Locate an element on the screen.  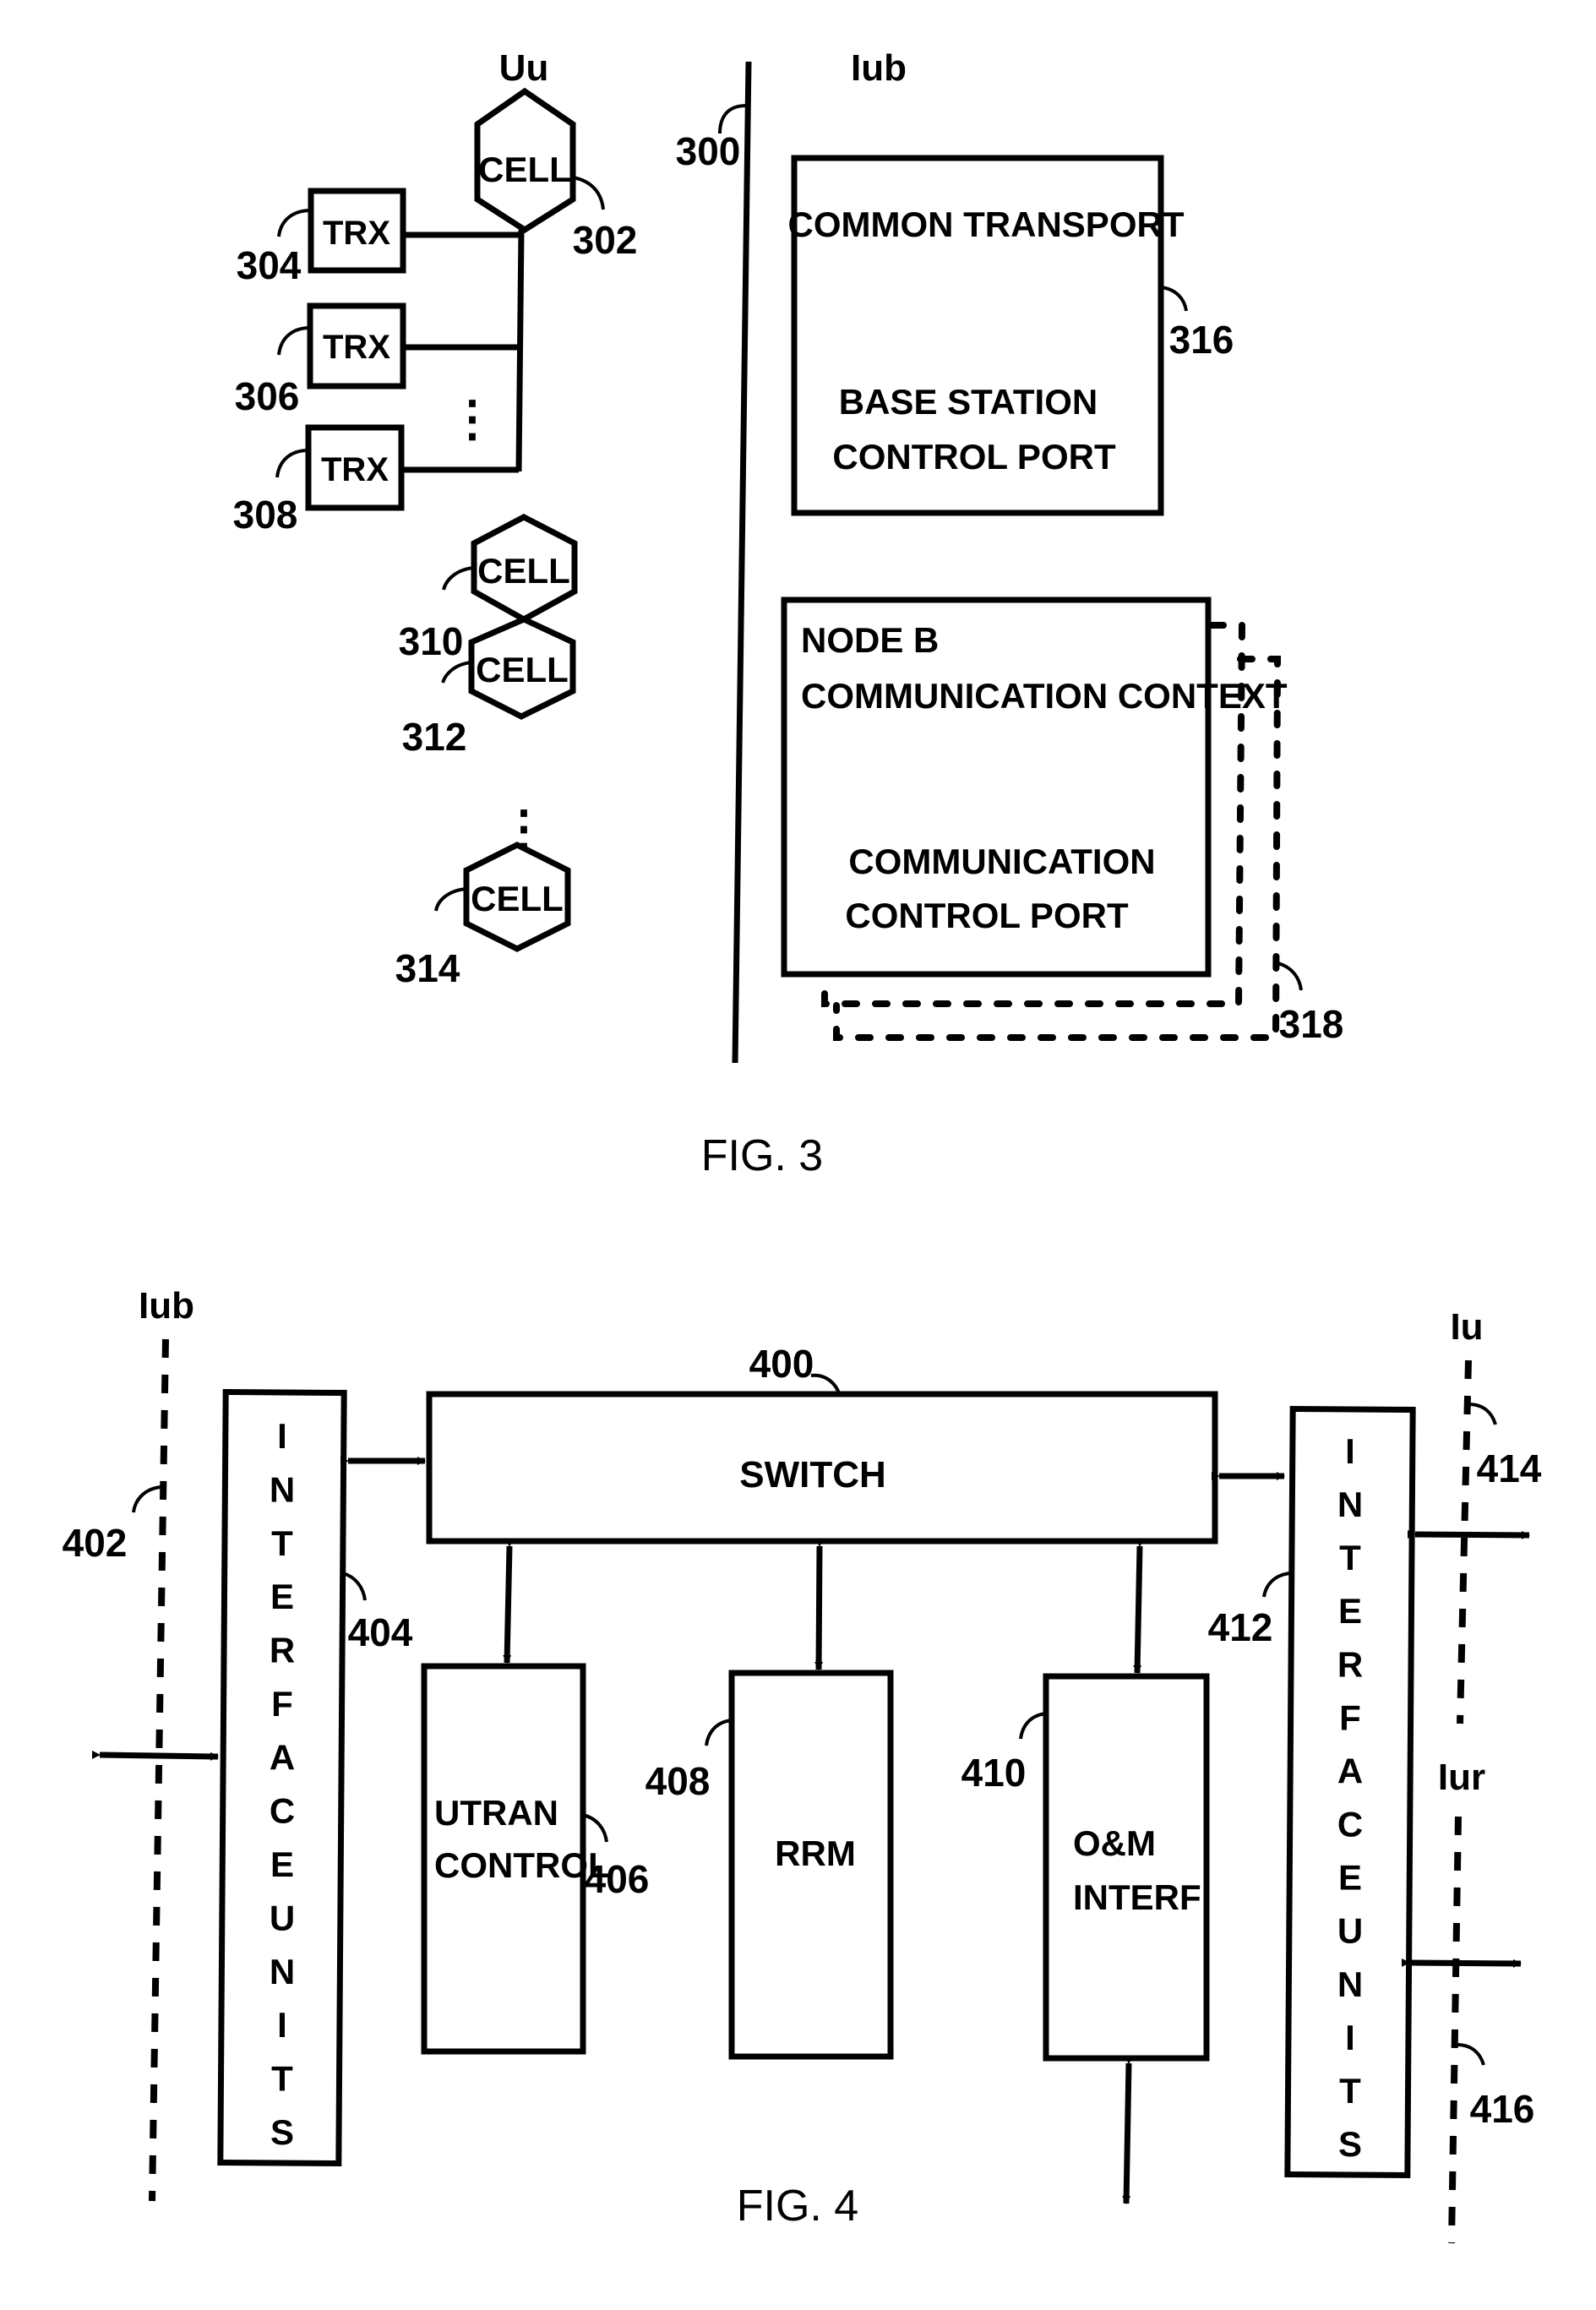
trx-308-label: TRX is located at coordinates (355, 469).